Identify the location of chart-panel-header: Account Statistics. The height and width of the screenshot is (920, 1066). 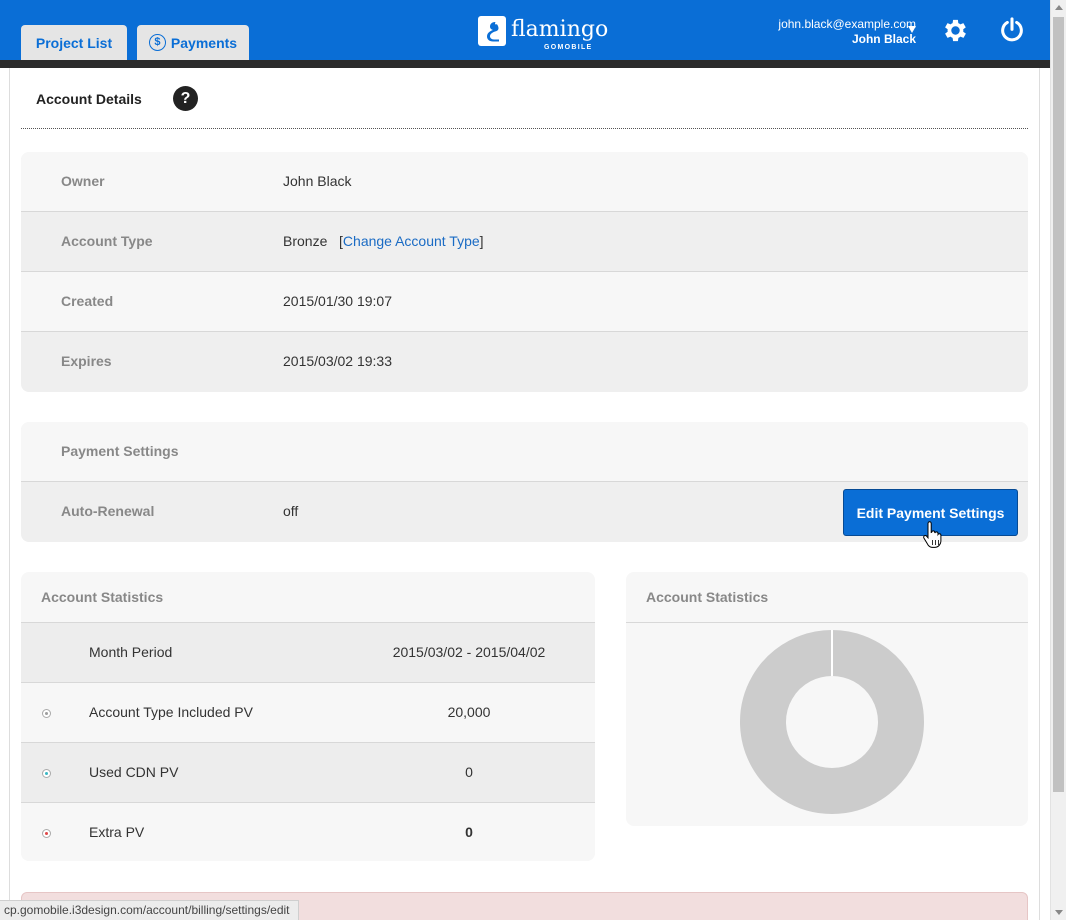
(827, 597).